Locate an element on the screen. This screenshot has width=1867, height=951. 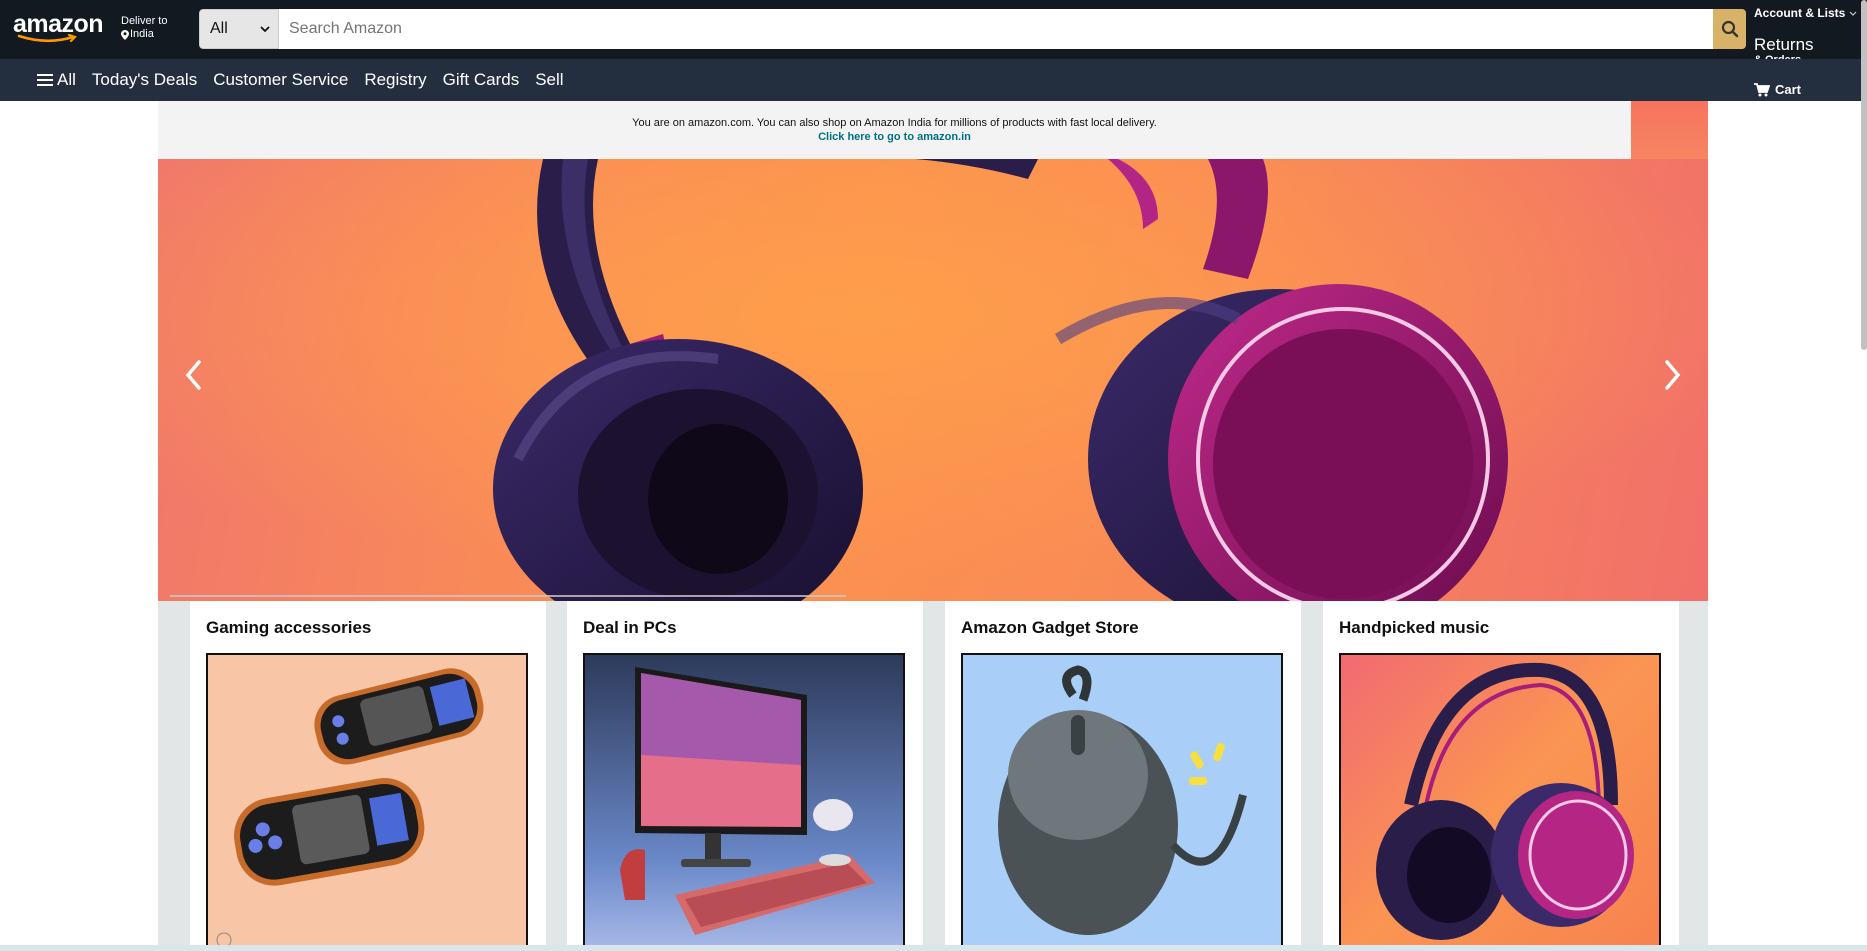
search-input is located at coordinates (996, 29).